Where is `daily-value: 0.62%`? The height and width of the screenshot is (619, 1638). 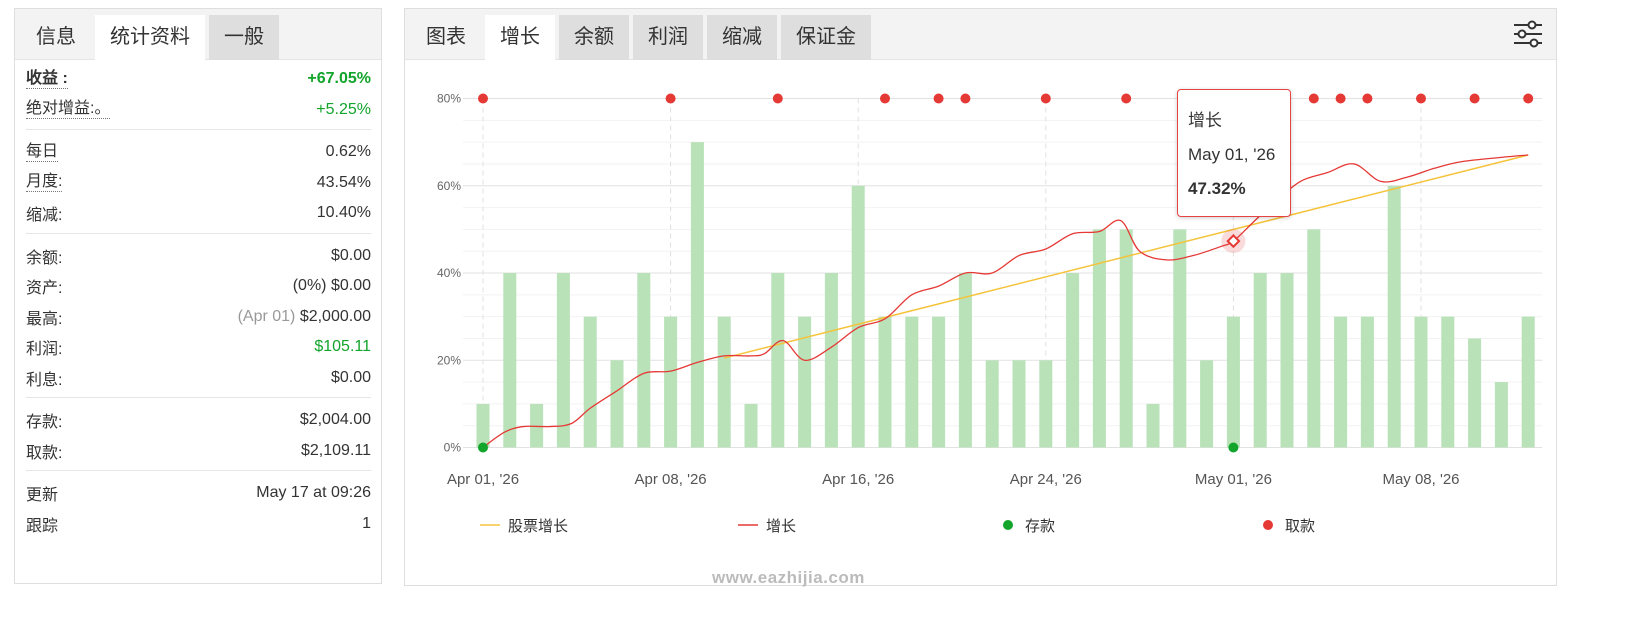
daily-value: 0.62% is located at coordinates (348, 152).